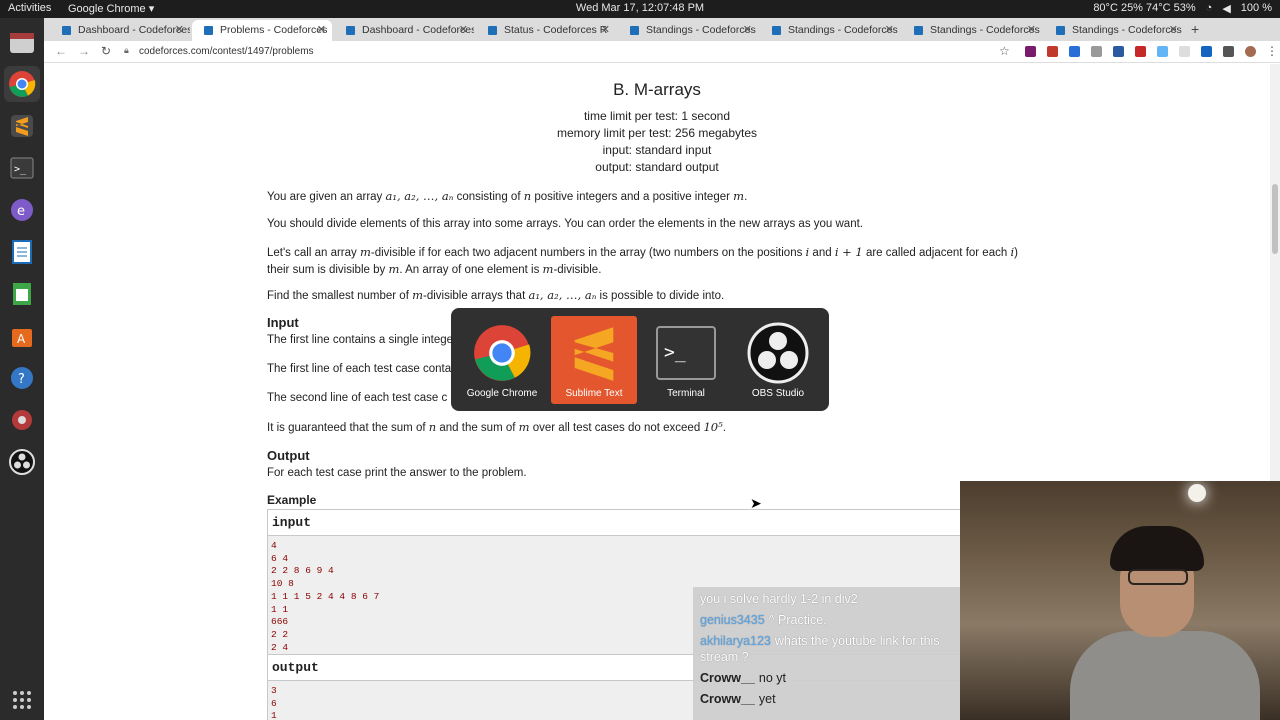  I want to click on switcher-item-terminal: >_ Terminal, so click(686, 360).